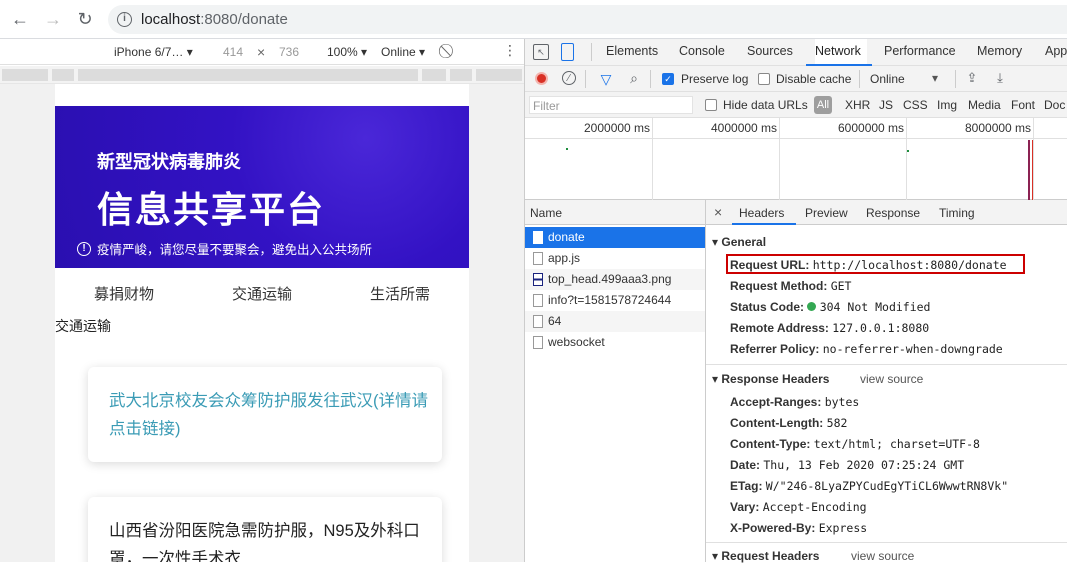 Image resolution: width=1067 pixels, height=563 pixels. What do you see at coordinates (746, 486) in the screenshot?
I see `header-key: ETag:` at bounding box center [746, 486].